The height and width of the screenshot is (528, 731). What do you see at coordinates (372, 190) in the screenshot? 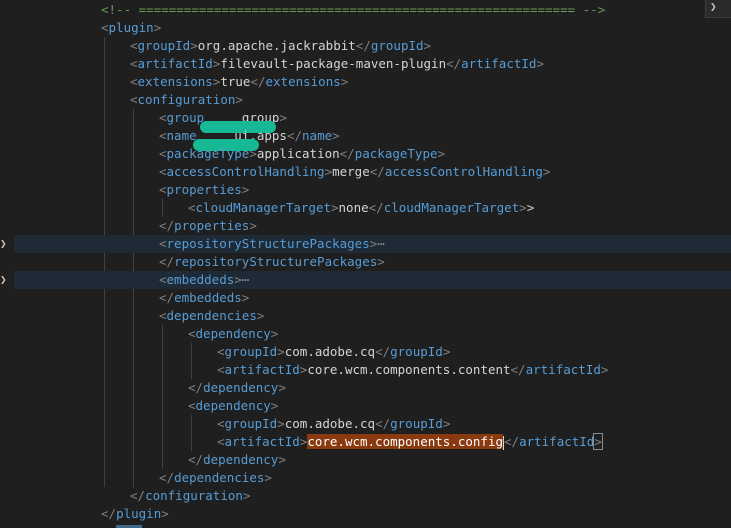
I see `code-line: <properties>` at bounding box center [372, 190].